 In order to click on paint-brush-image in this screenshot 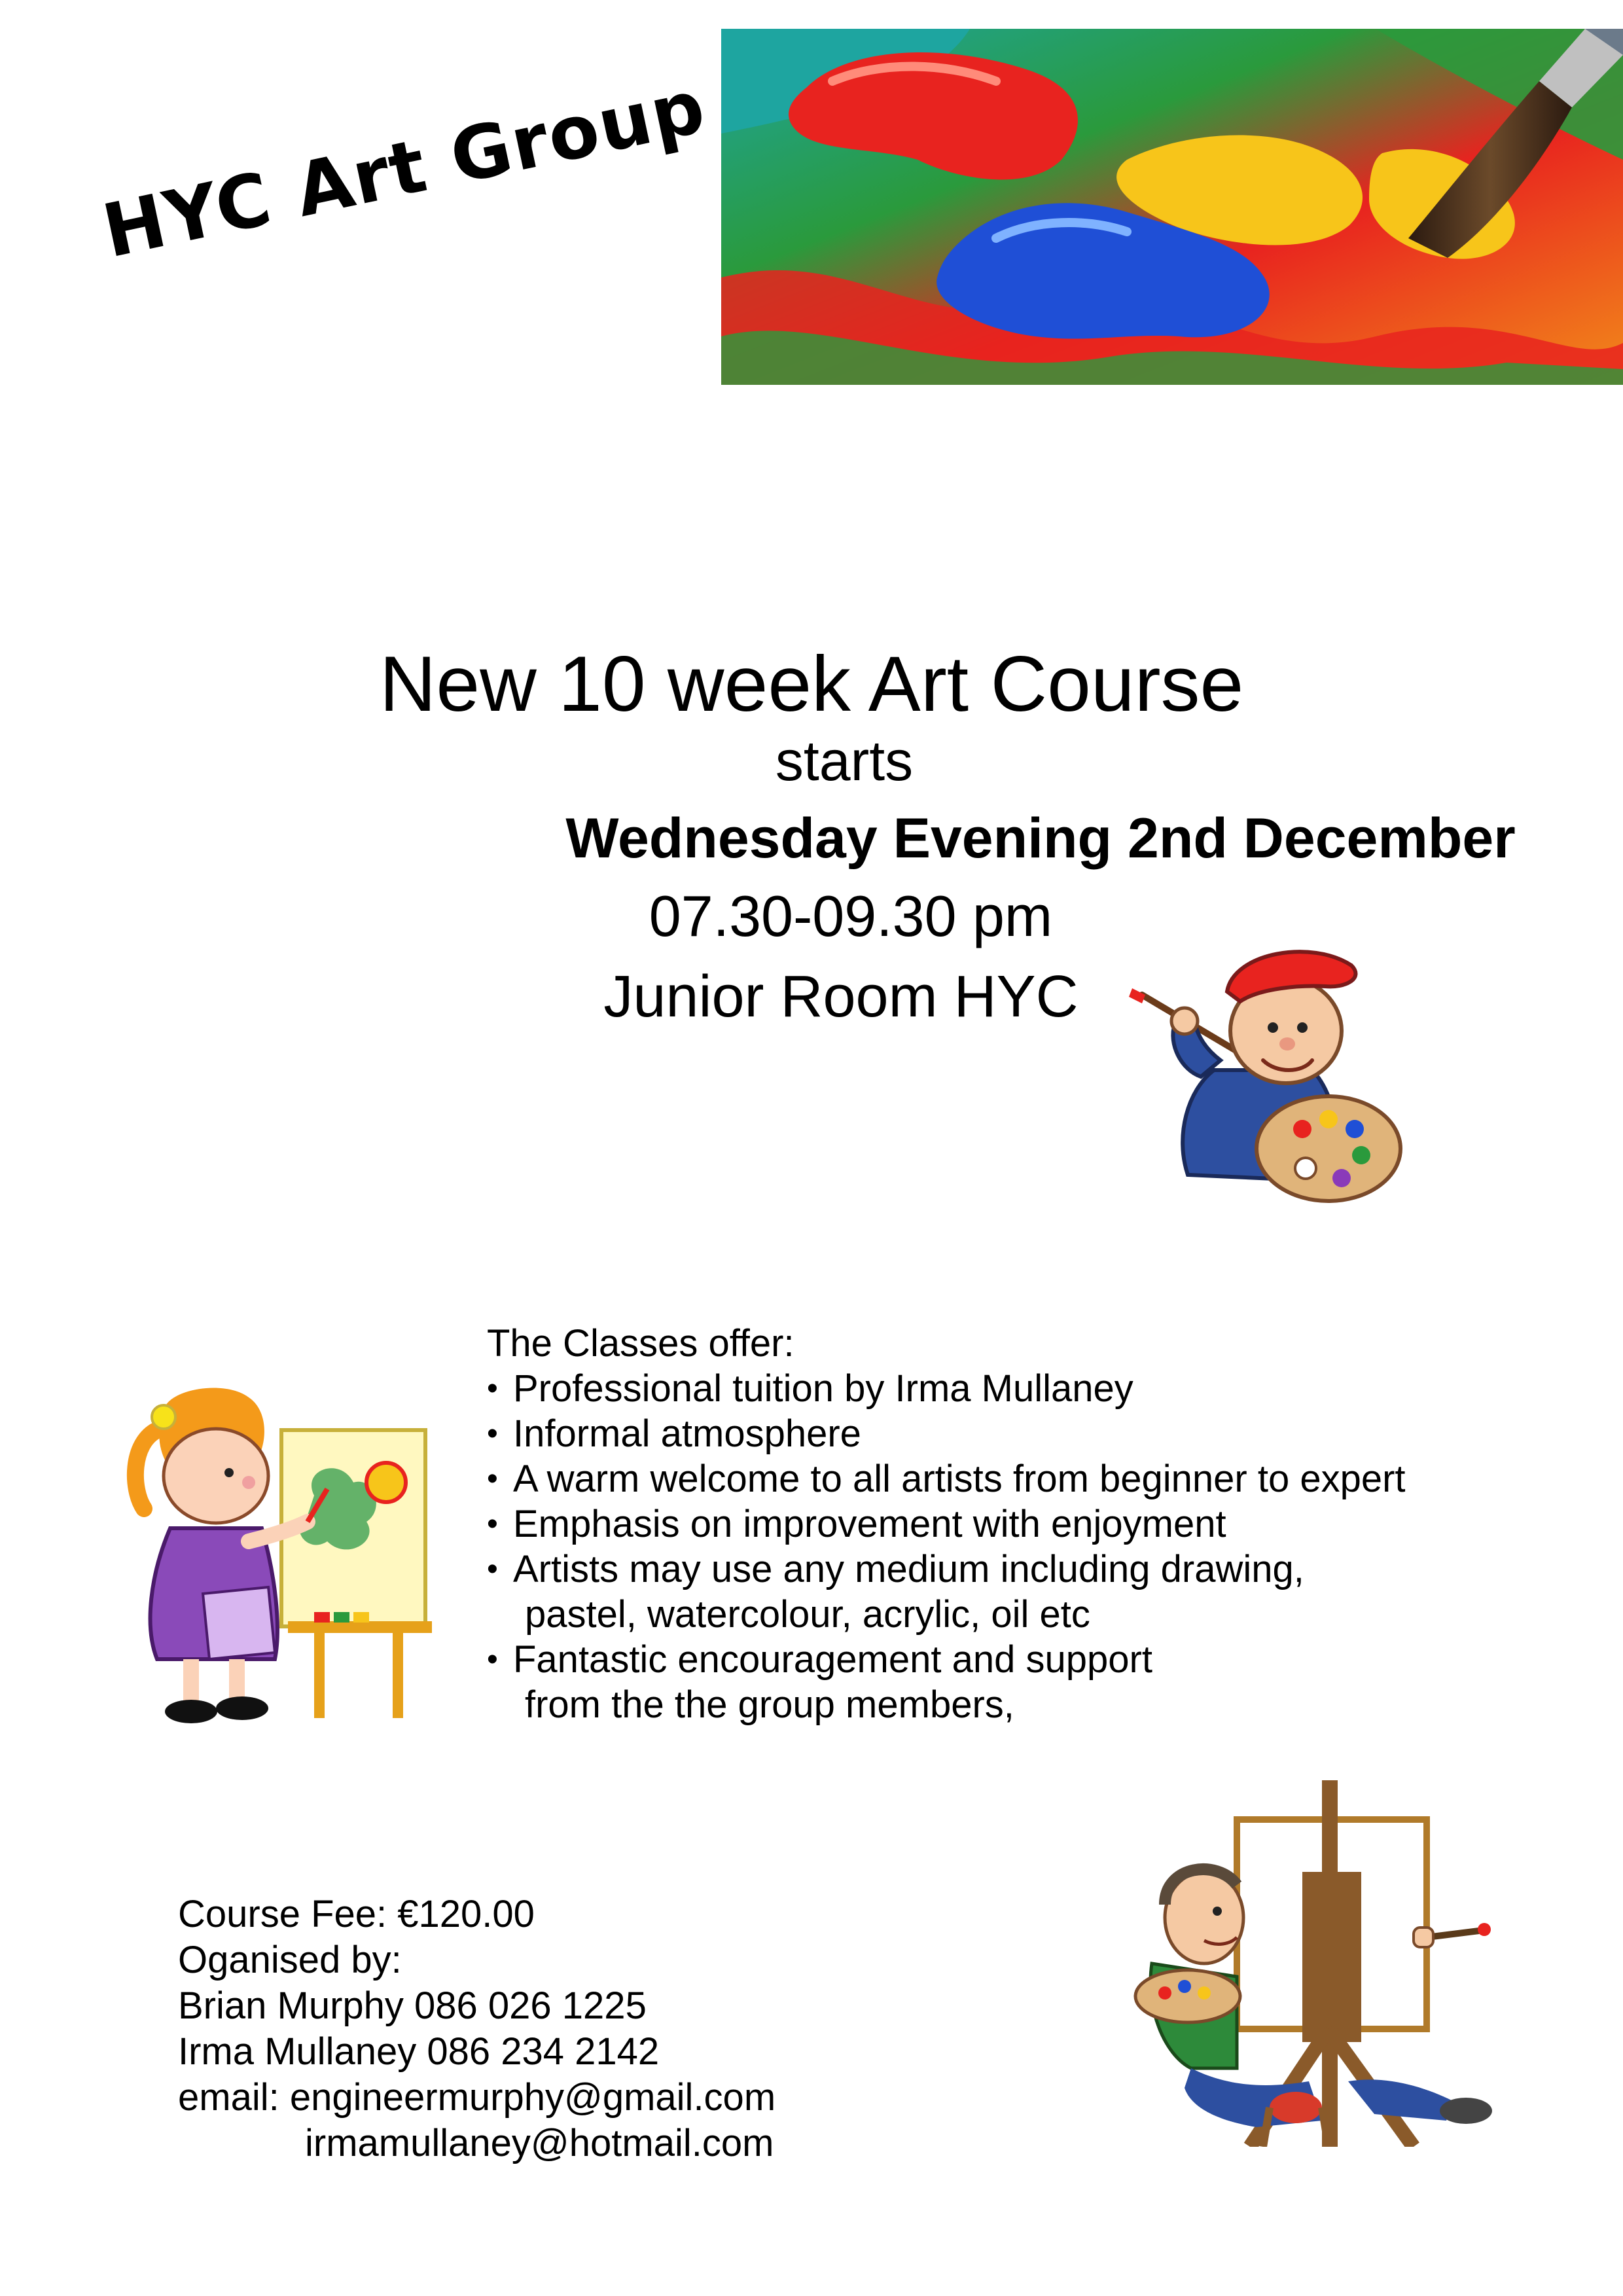, I will do `click(1172, 207)`.